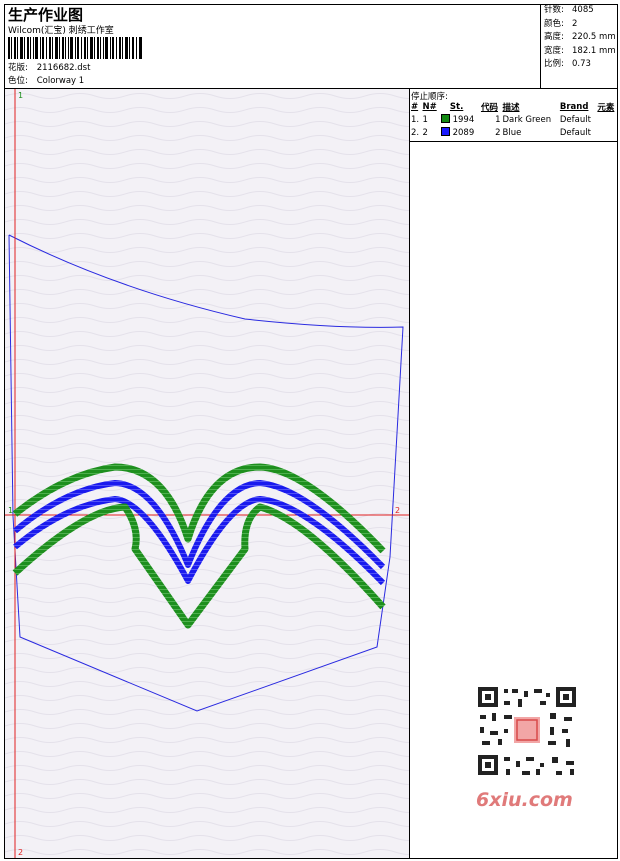 This screenshot has height=861, width=620. I want to click on axis-marker-left: 1, so click(10, 510).